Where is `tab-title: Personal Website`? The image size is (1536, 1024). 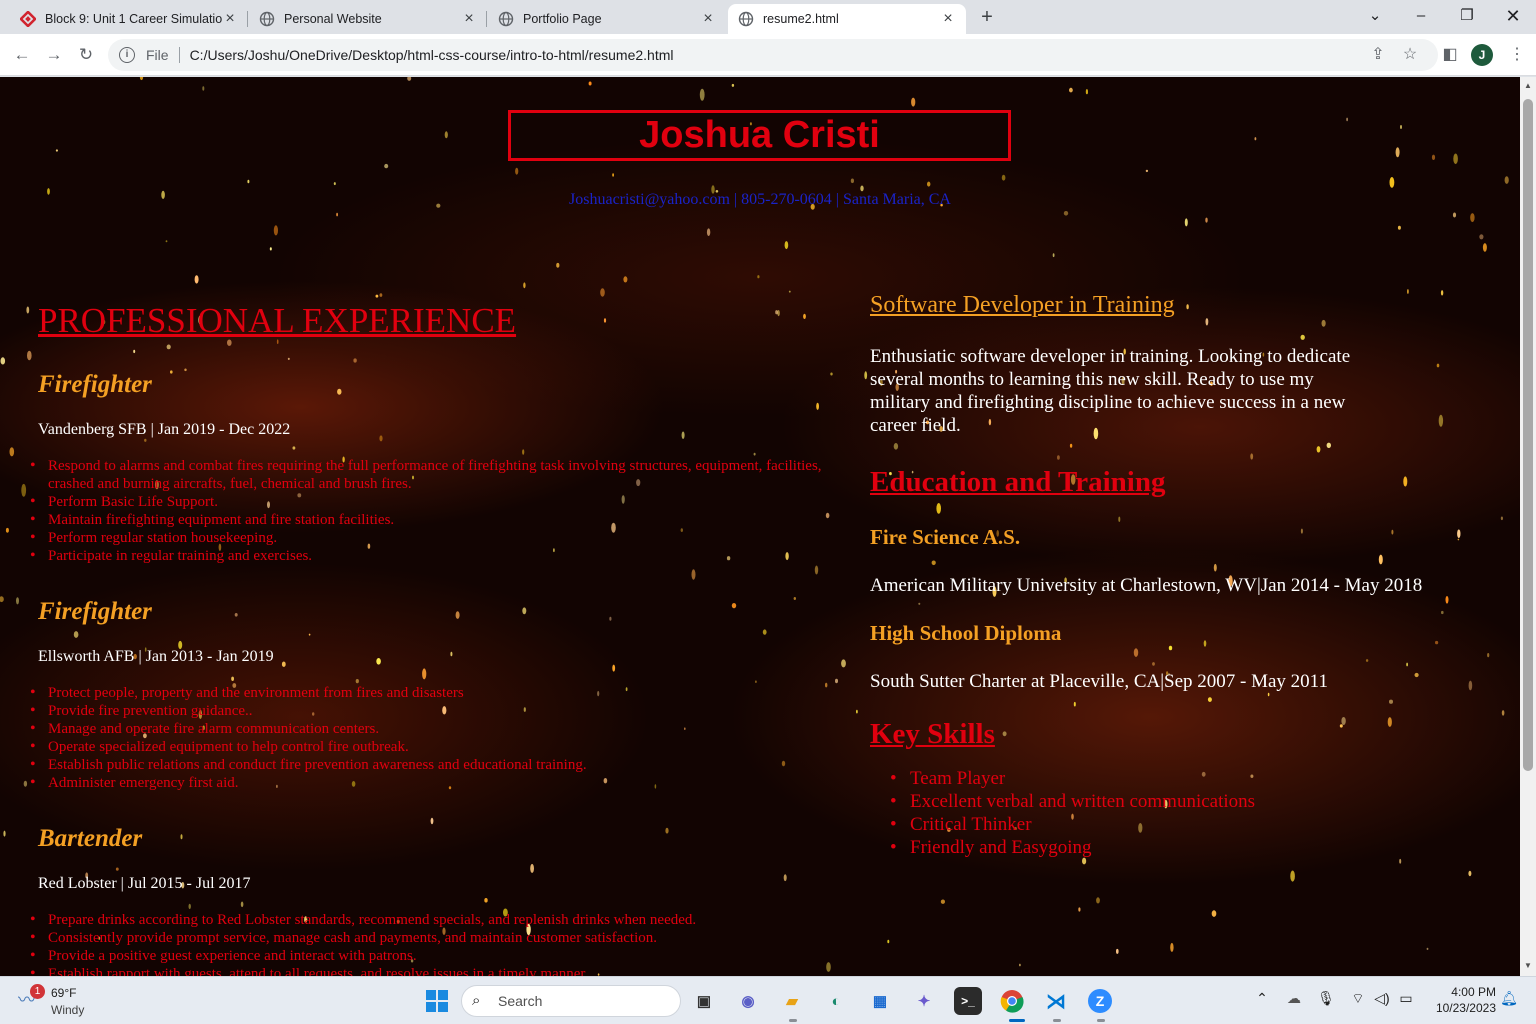 tab-title: Personal Website is located at coordinates (333, 19).